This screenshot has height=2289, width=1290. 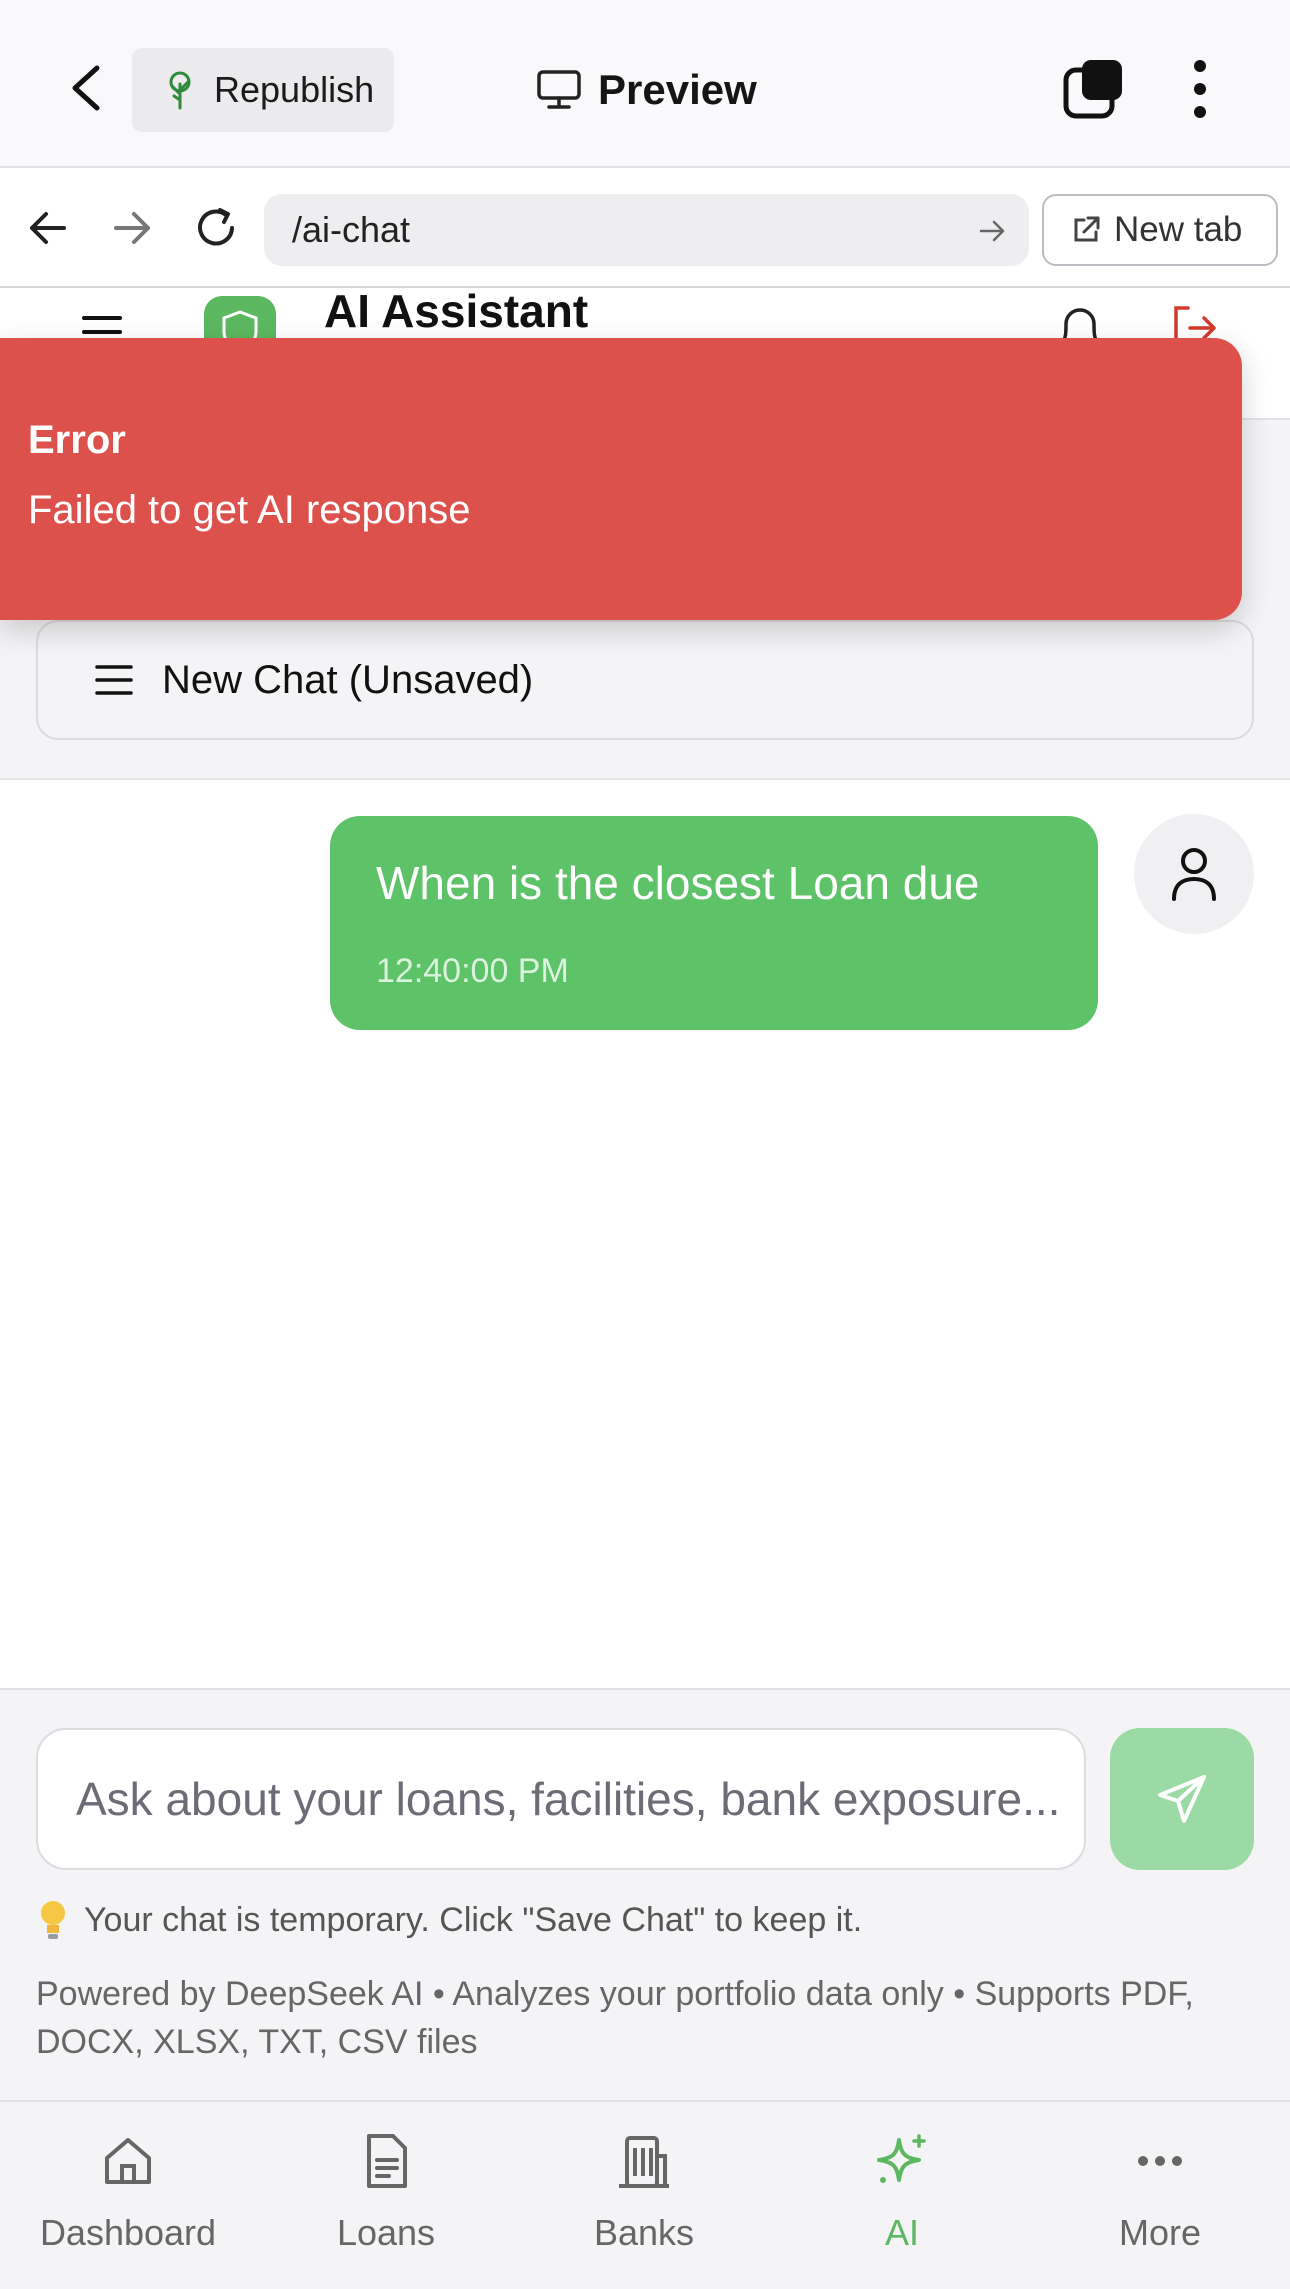 I want to click on go-arrow-icon, so click(x=992, y=231).